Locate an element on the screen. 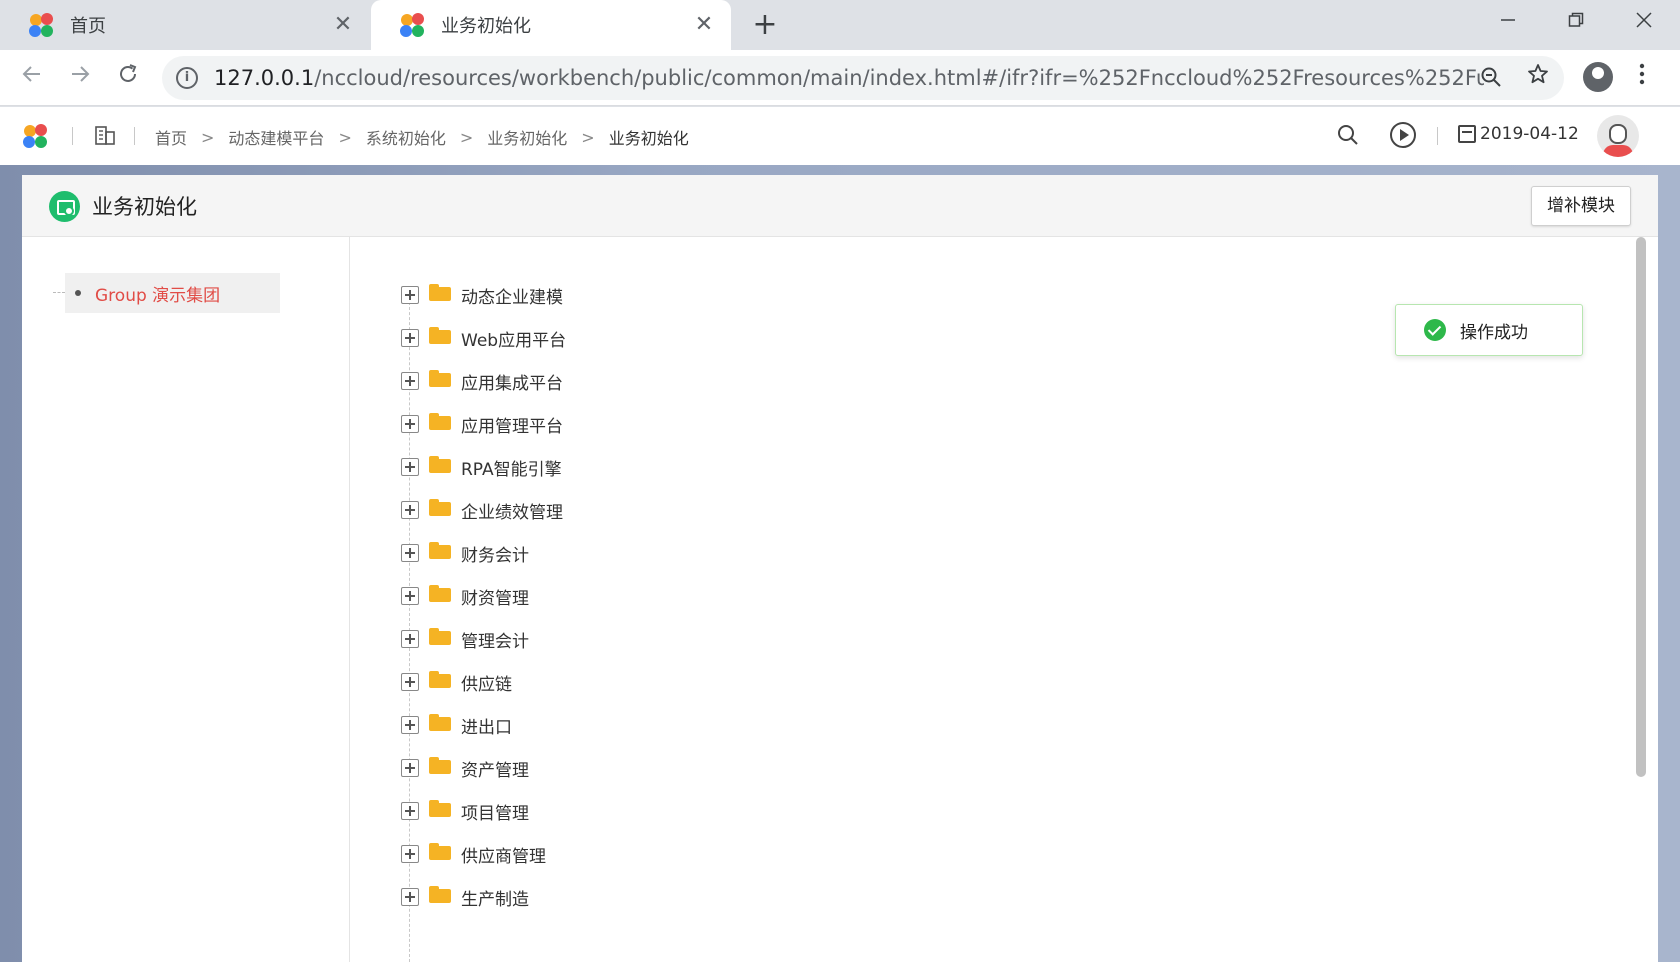  module-label: 企业绩效管理 is located at coordinates (512, 512).